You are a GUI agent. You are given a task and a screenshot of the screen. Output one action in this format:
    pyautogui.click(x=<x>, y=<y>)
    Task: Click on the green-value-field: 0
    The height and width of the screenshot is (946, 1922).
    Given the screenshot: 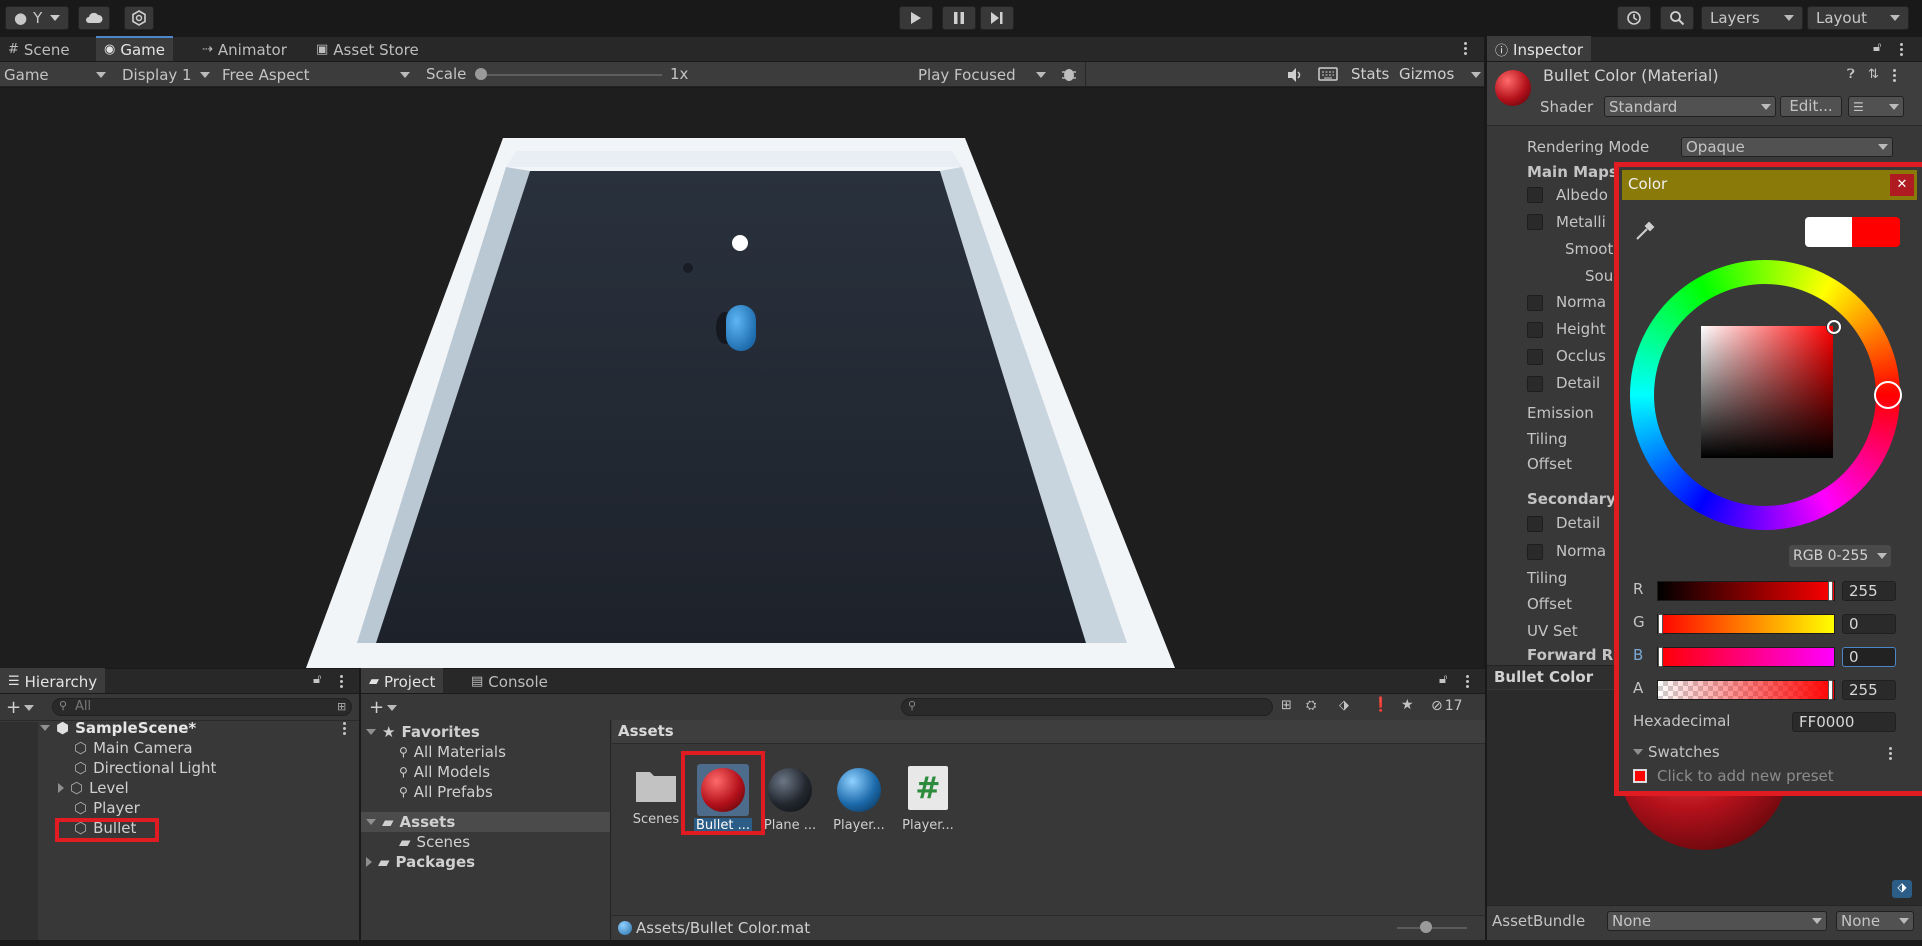 What is the action you would take?
    pyautogui.click(x=1869, y=624)
    